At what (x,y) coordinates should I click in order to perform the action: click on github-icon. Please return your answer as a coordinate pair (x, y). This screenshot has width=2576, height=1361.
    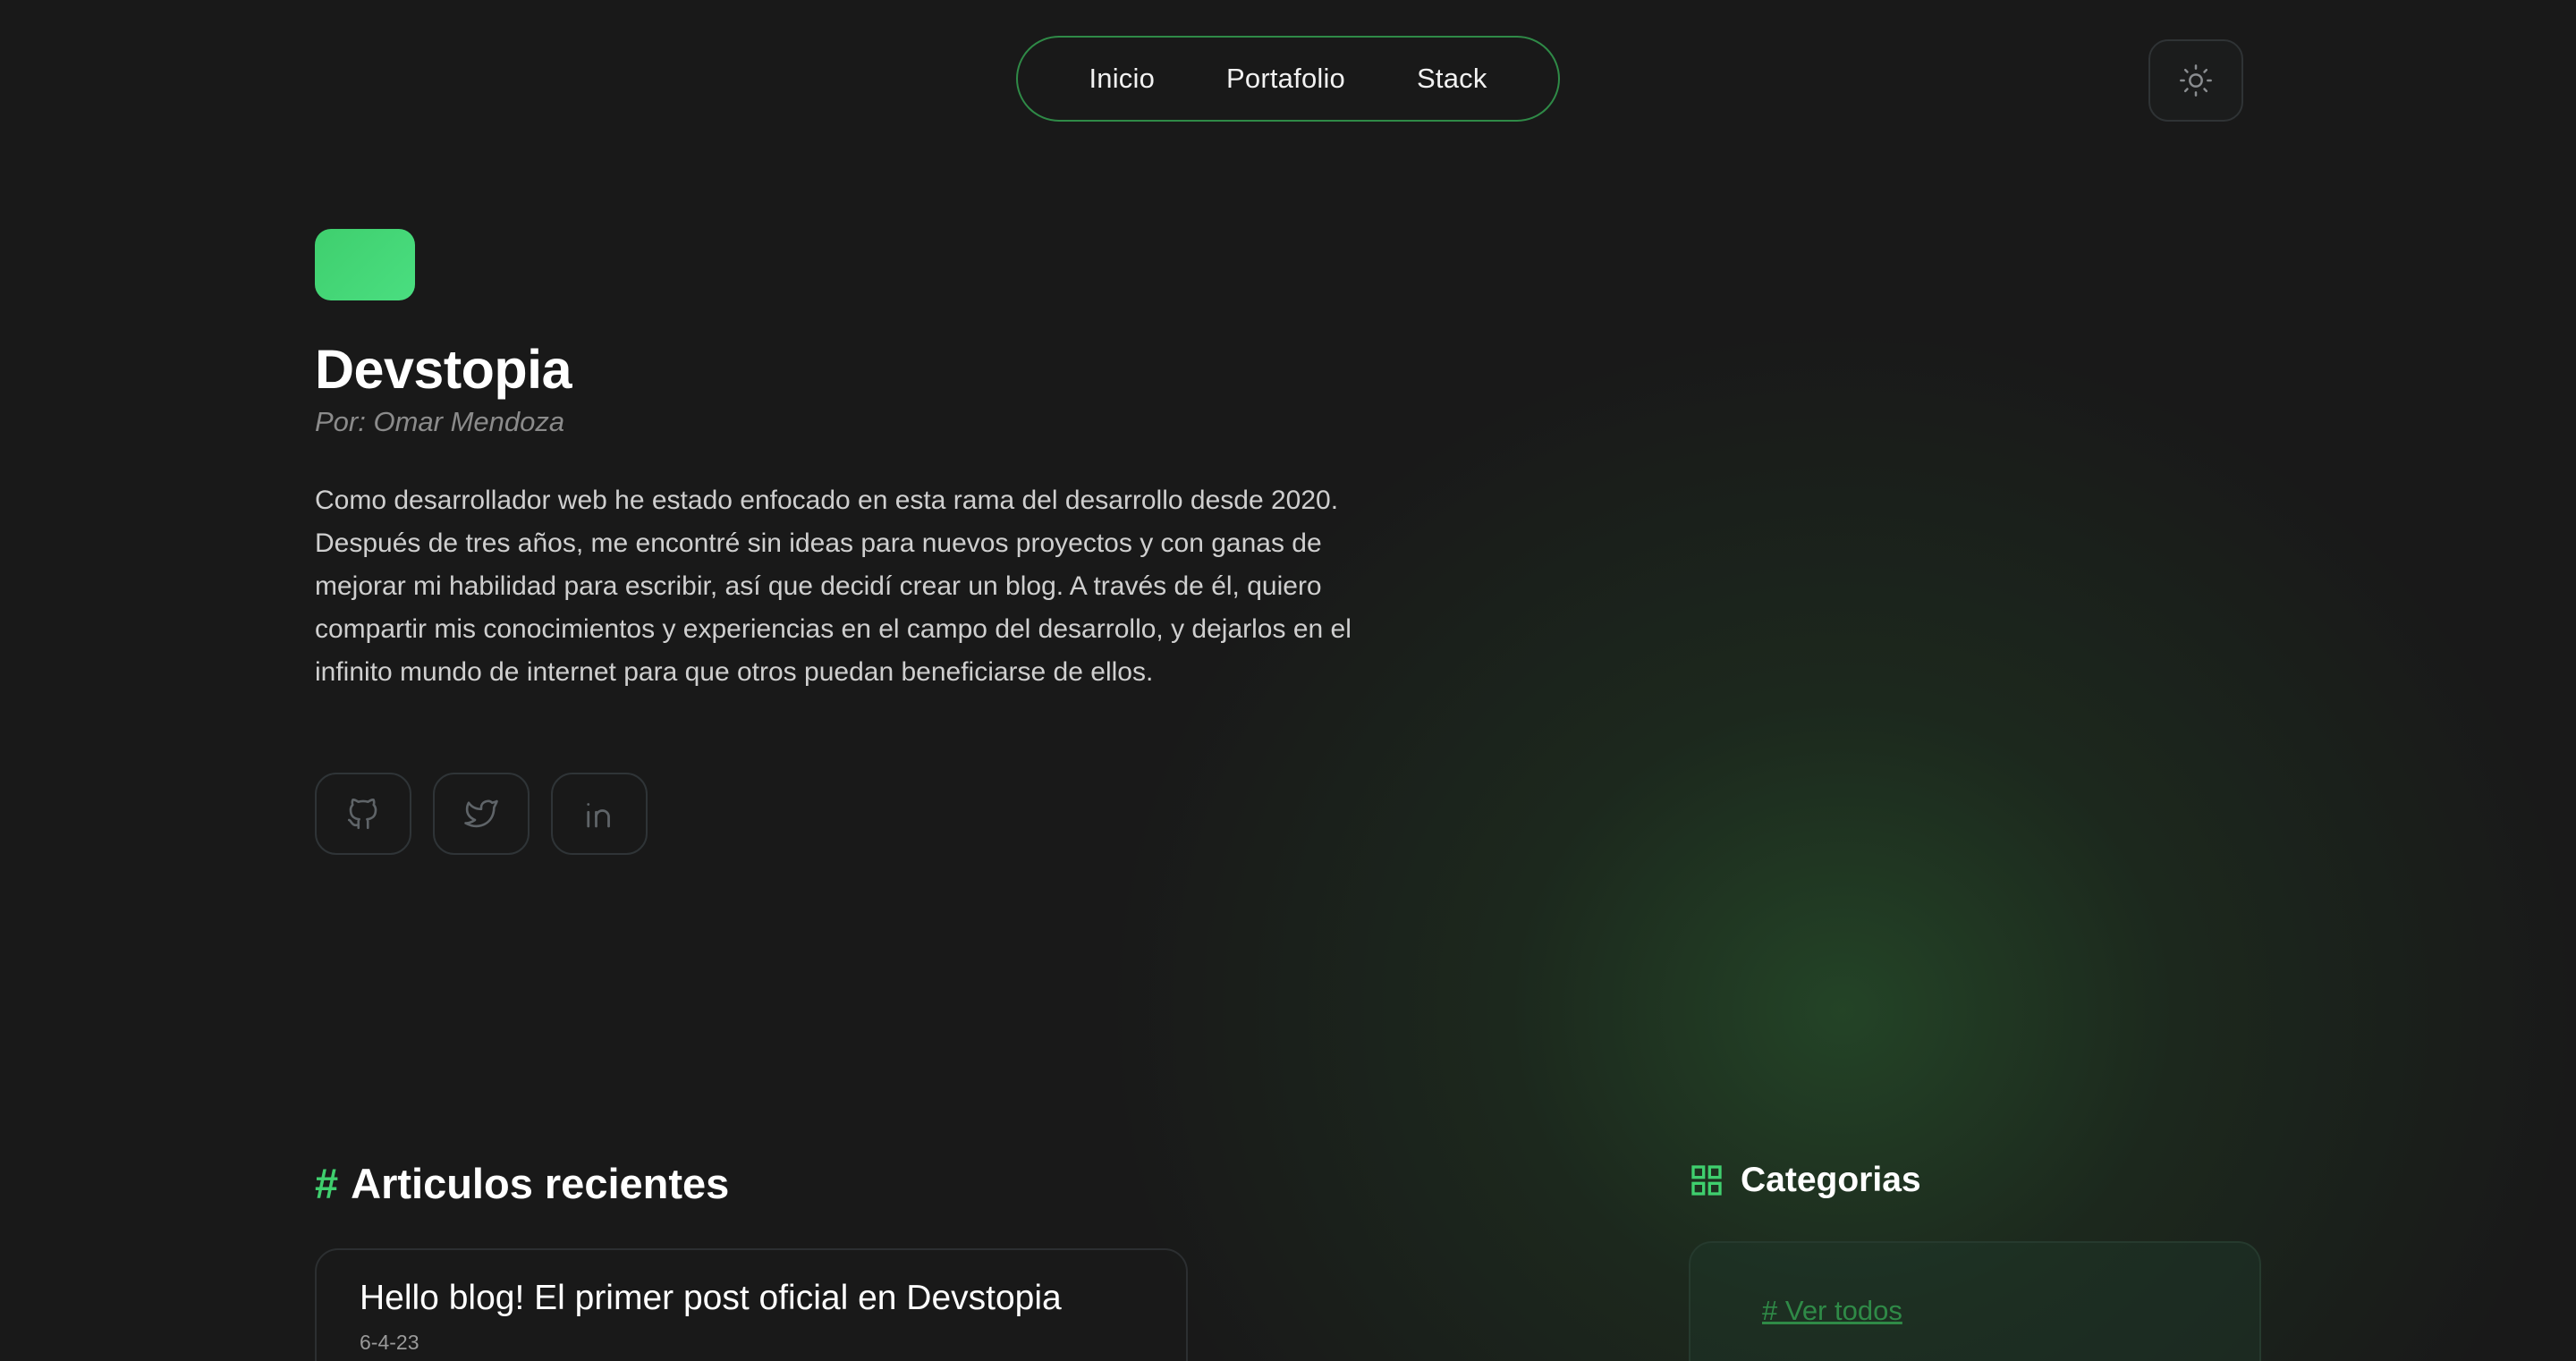
    Looking at the image, I should click on (362, 814).